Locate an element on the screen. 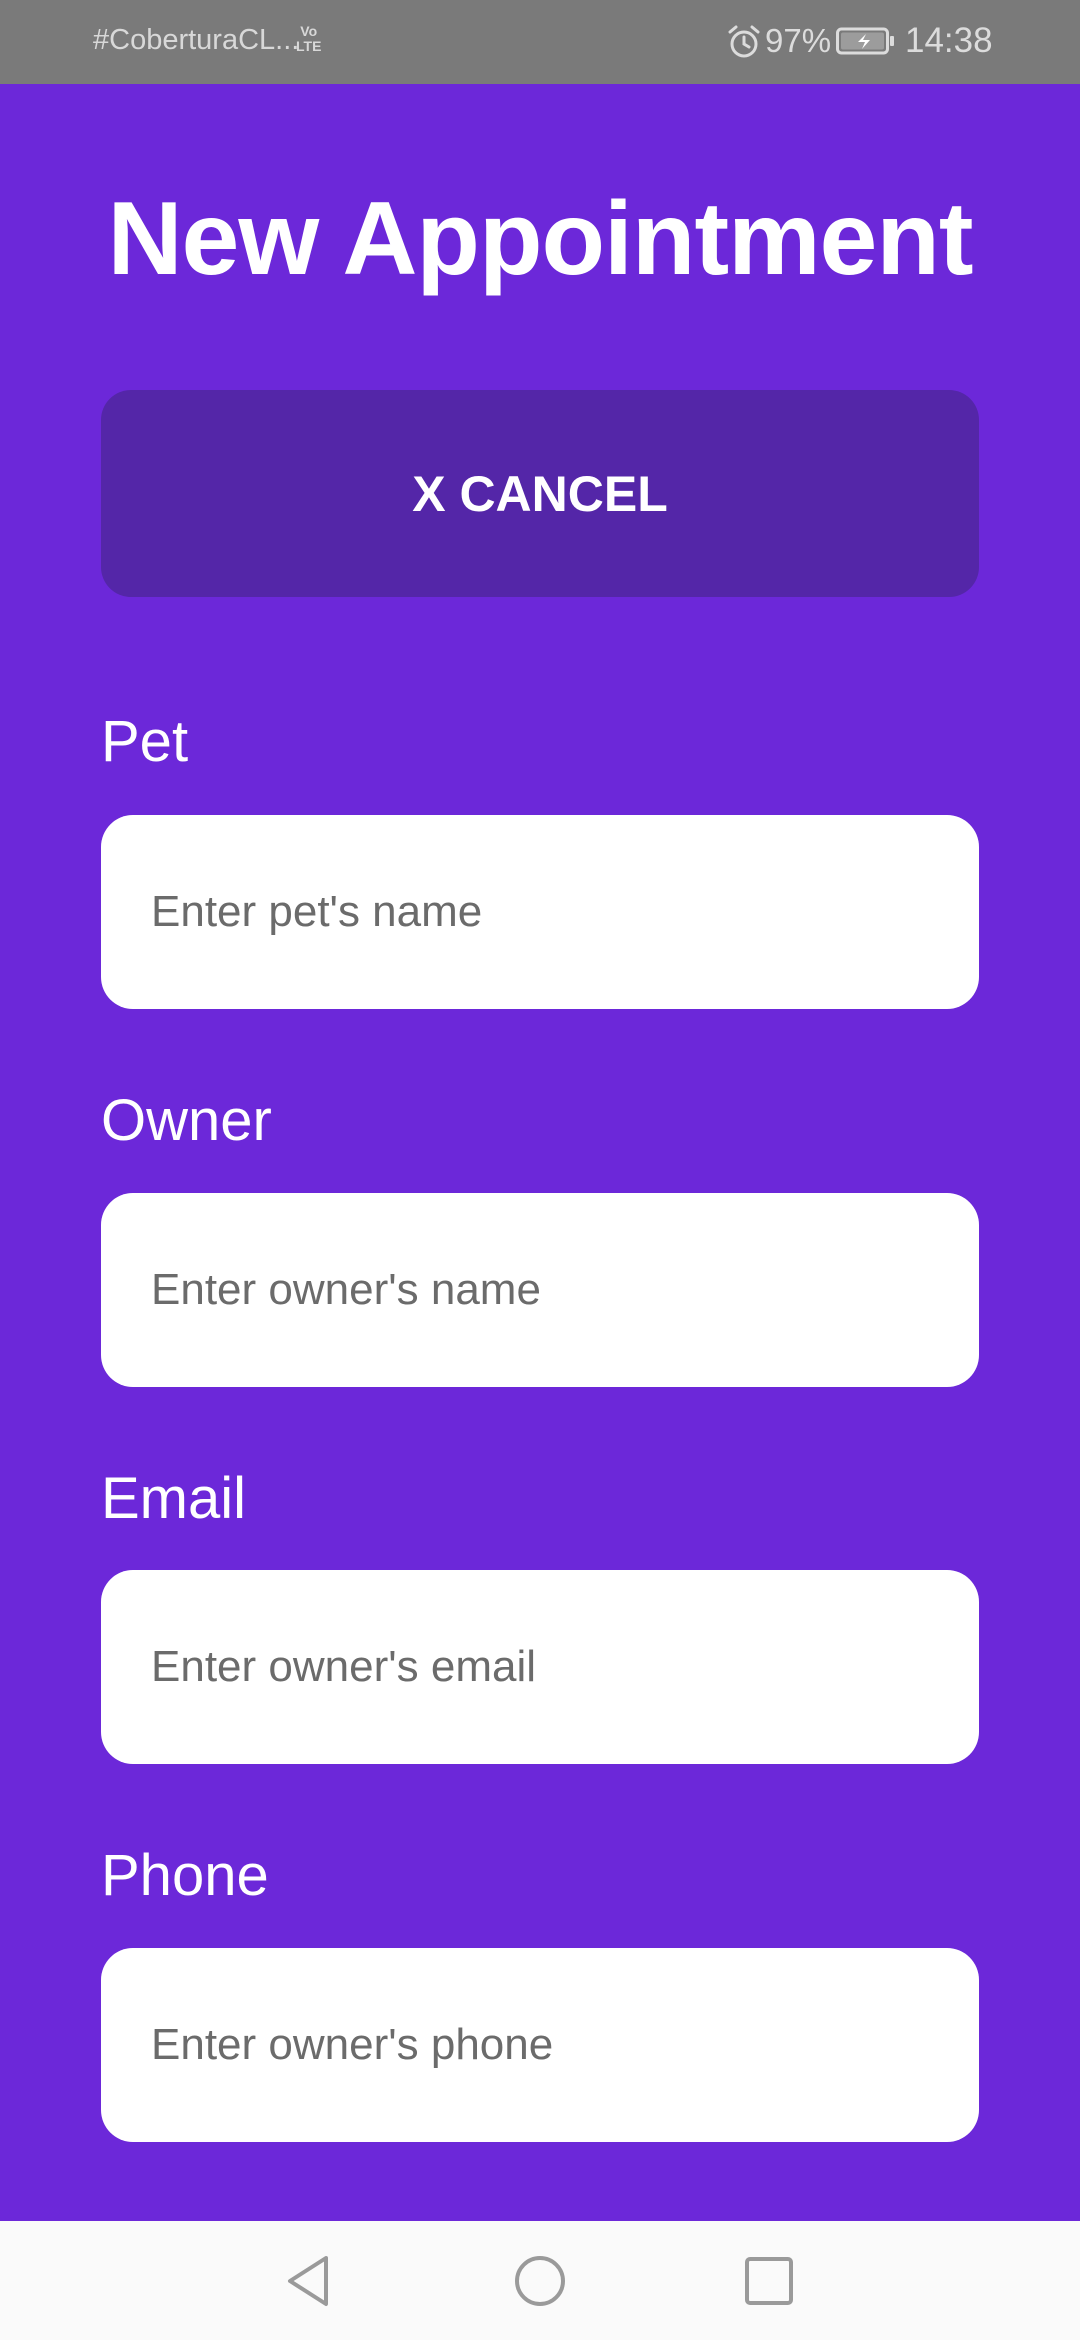 Image resolution: width=1080 pixels, height=2340 pixels. status-bar: #CoberturaCL... Vo LTE 97% 14:38 is located at coordinates (540, 42).